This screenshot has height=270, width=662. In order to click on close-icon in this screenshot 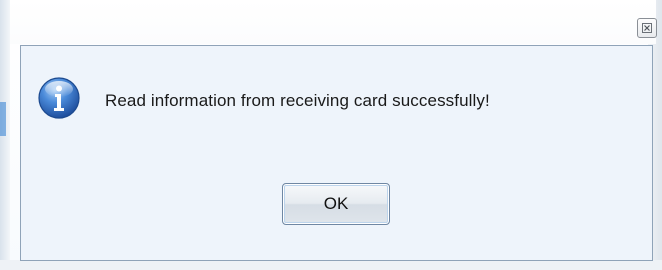, I will do `click(647, 28)`.